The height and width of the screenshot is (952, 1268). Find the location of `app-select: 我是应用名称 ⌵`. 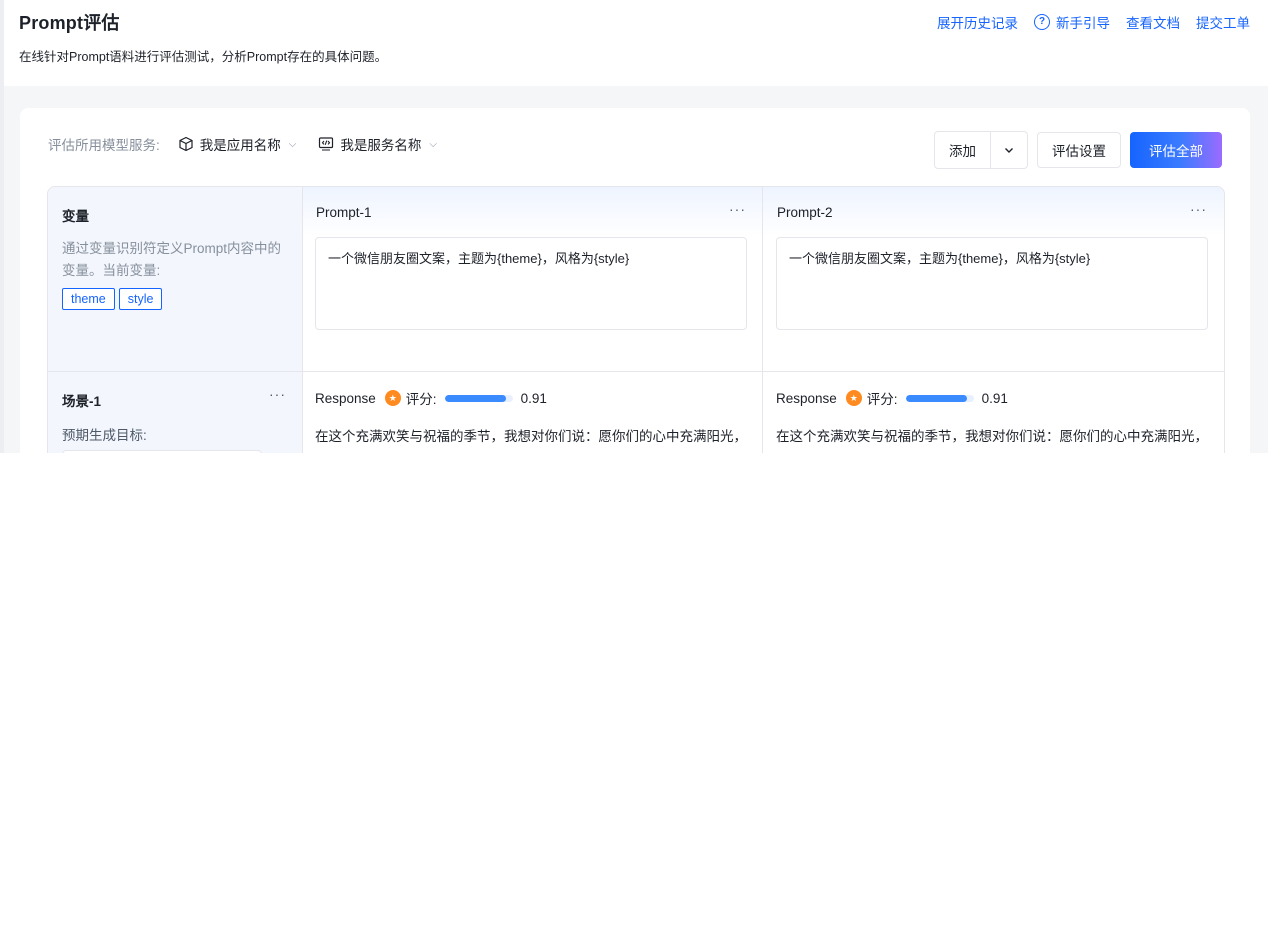

app-select: 我是应用名称 ⌵ is located at coordinates (237, 144).